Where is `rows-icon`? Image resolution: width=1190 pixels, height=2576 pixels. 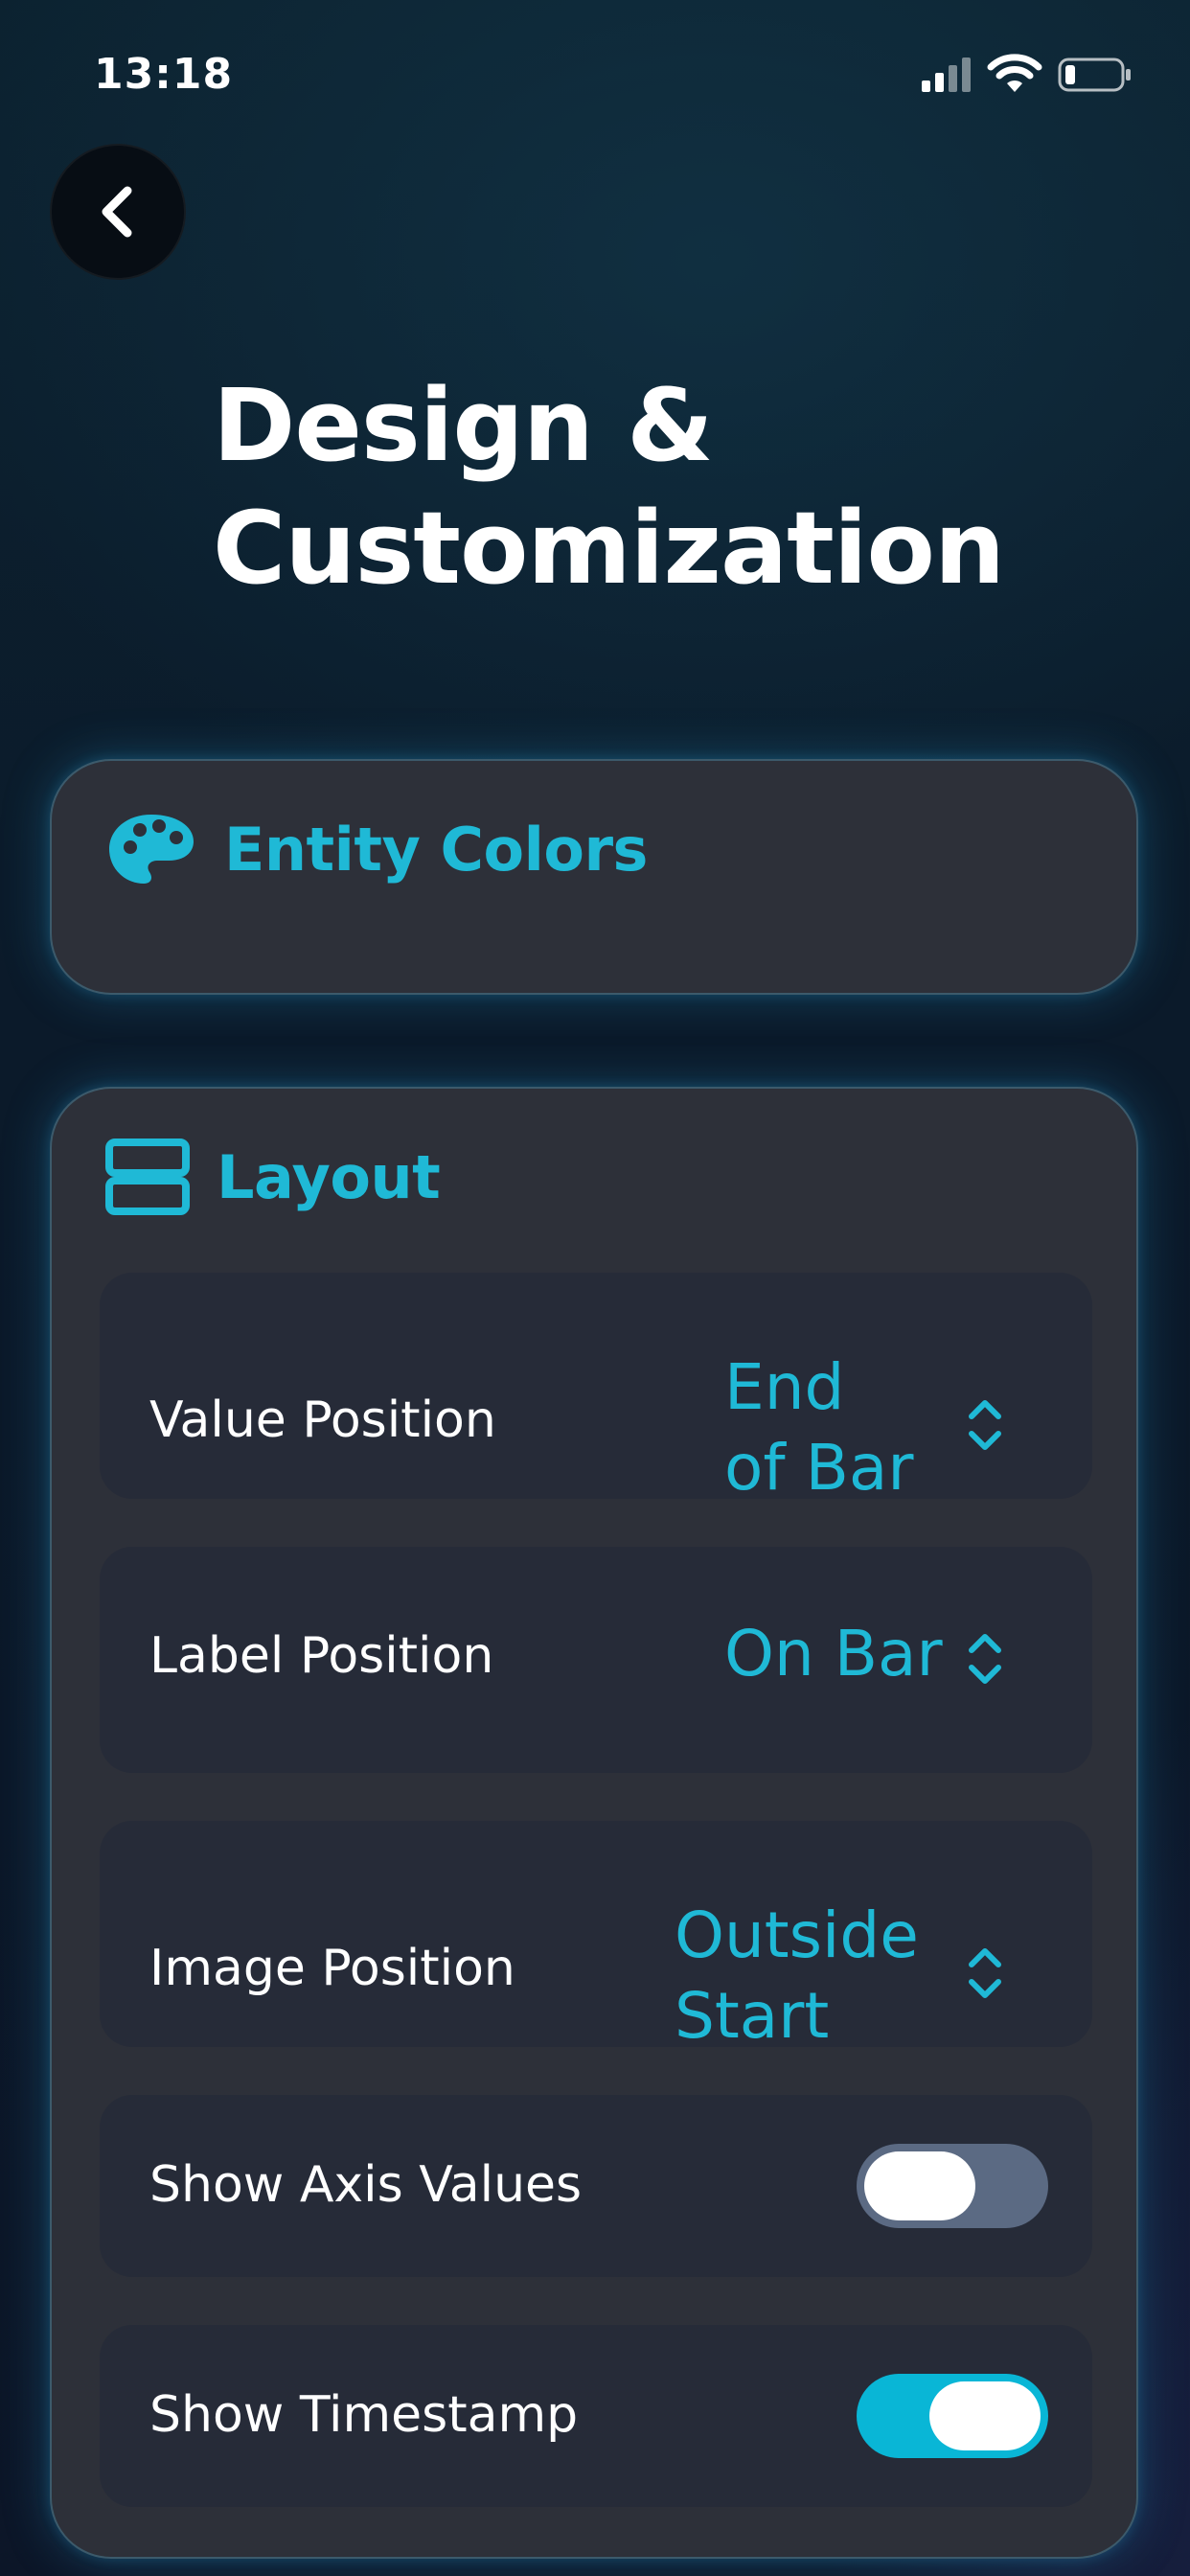
rows-icon is located at coordinates (148, 1176).